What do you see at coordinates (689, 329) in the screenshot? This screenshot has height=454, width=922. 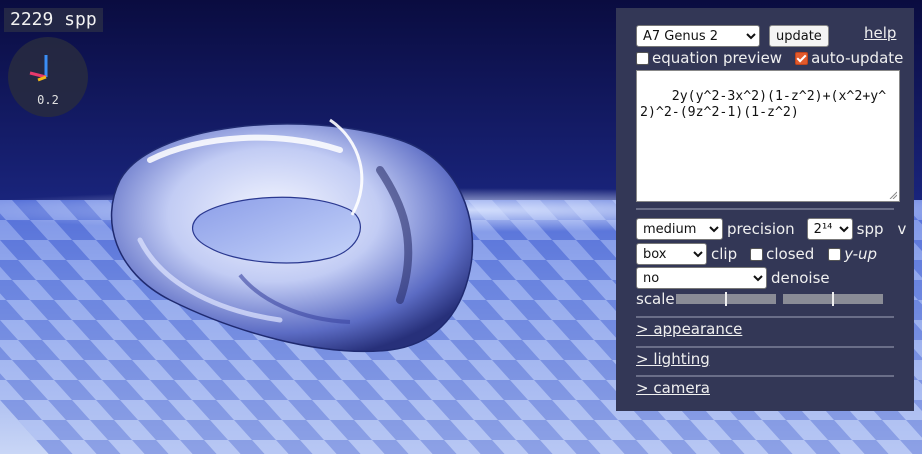 I see `appearance-section-link: > appearance` at bounding box center [689, 329].